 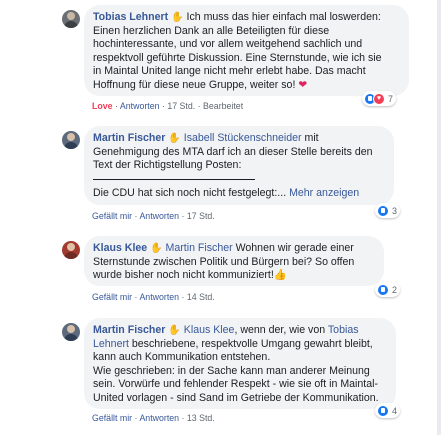 I want to click on comment-actions: Gefällt mir · Antworten · 13 Std., so click(x=153, y=418).